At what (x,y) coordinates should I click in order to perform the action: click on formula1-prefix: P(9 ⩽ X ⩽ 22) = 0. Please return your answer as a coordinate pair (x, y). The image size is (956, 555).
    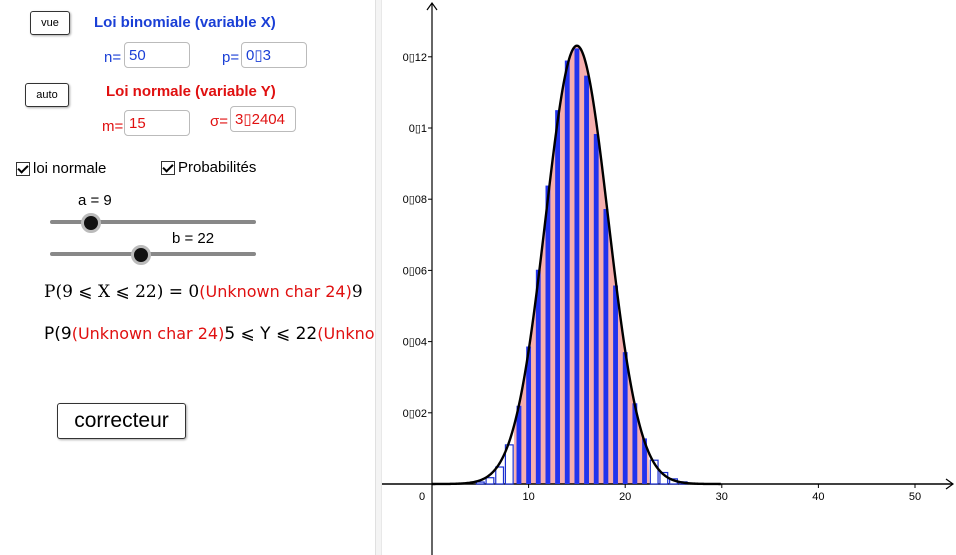
    Looking at the image, I should click on (122, 292).